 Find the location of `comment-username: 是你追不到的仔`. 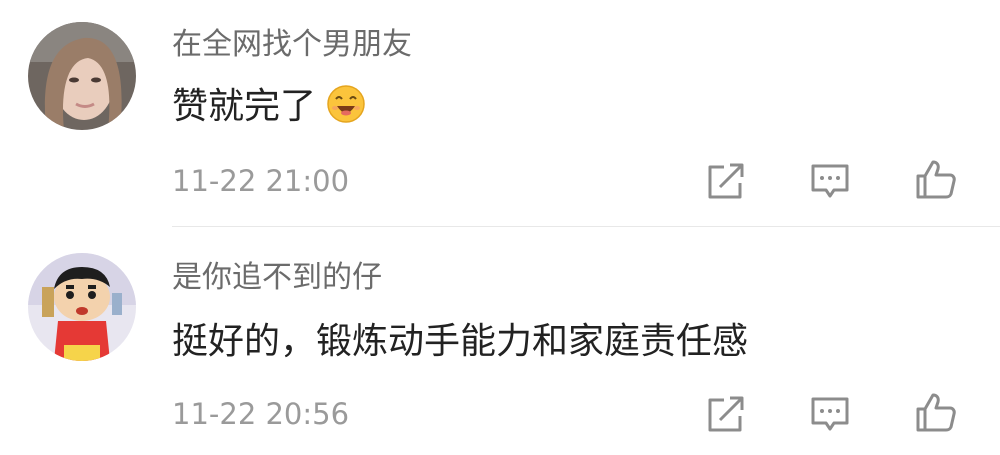

comment-username: 是你追不到的仔 is located at coordinates (277, 278).